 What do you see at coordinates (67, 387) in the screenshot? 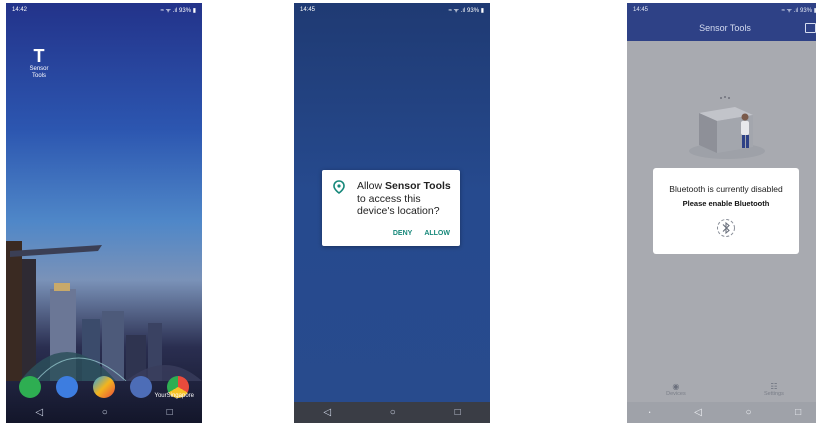
I see `messages-app-icon` at bounding box center [67, 387].